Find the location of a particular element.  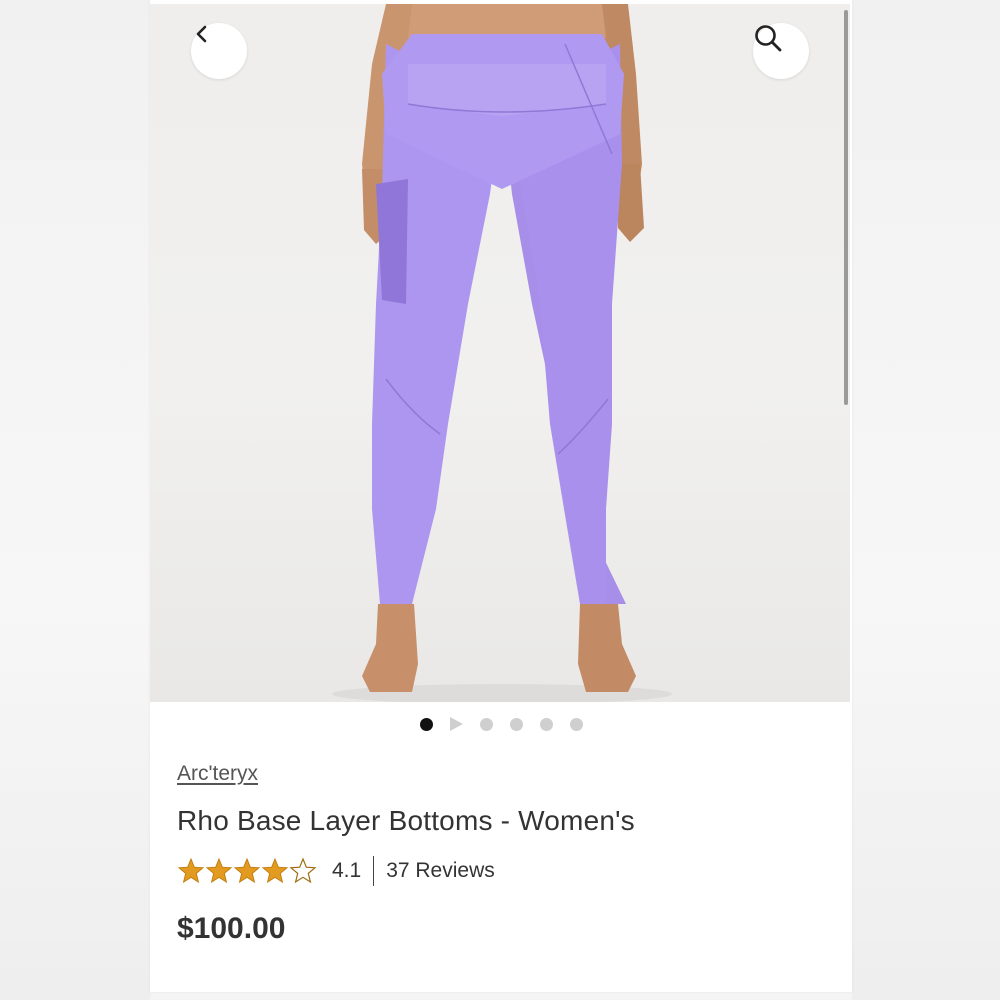

search-icon is located at coordinates (768, 38).